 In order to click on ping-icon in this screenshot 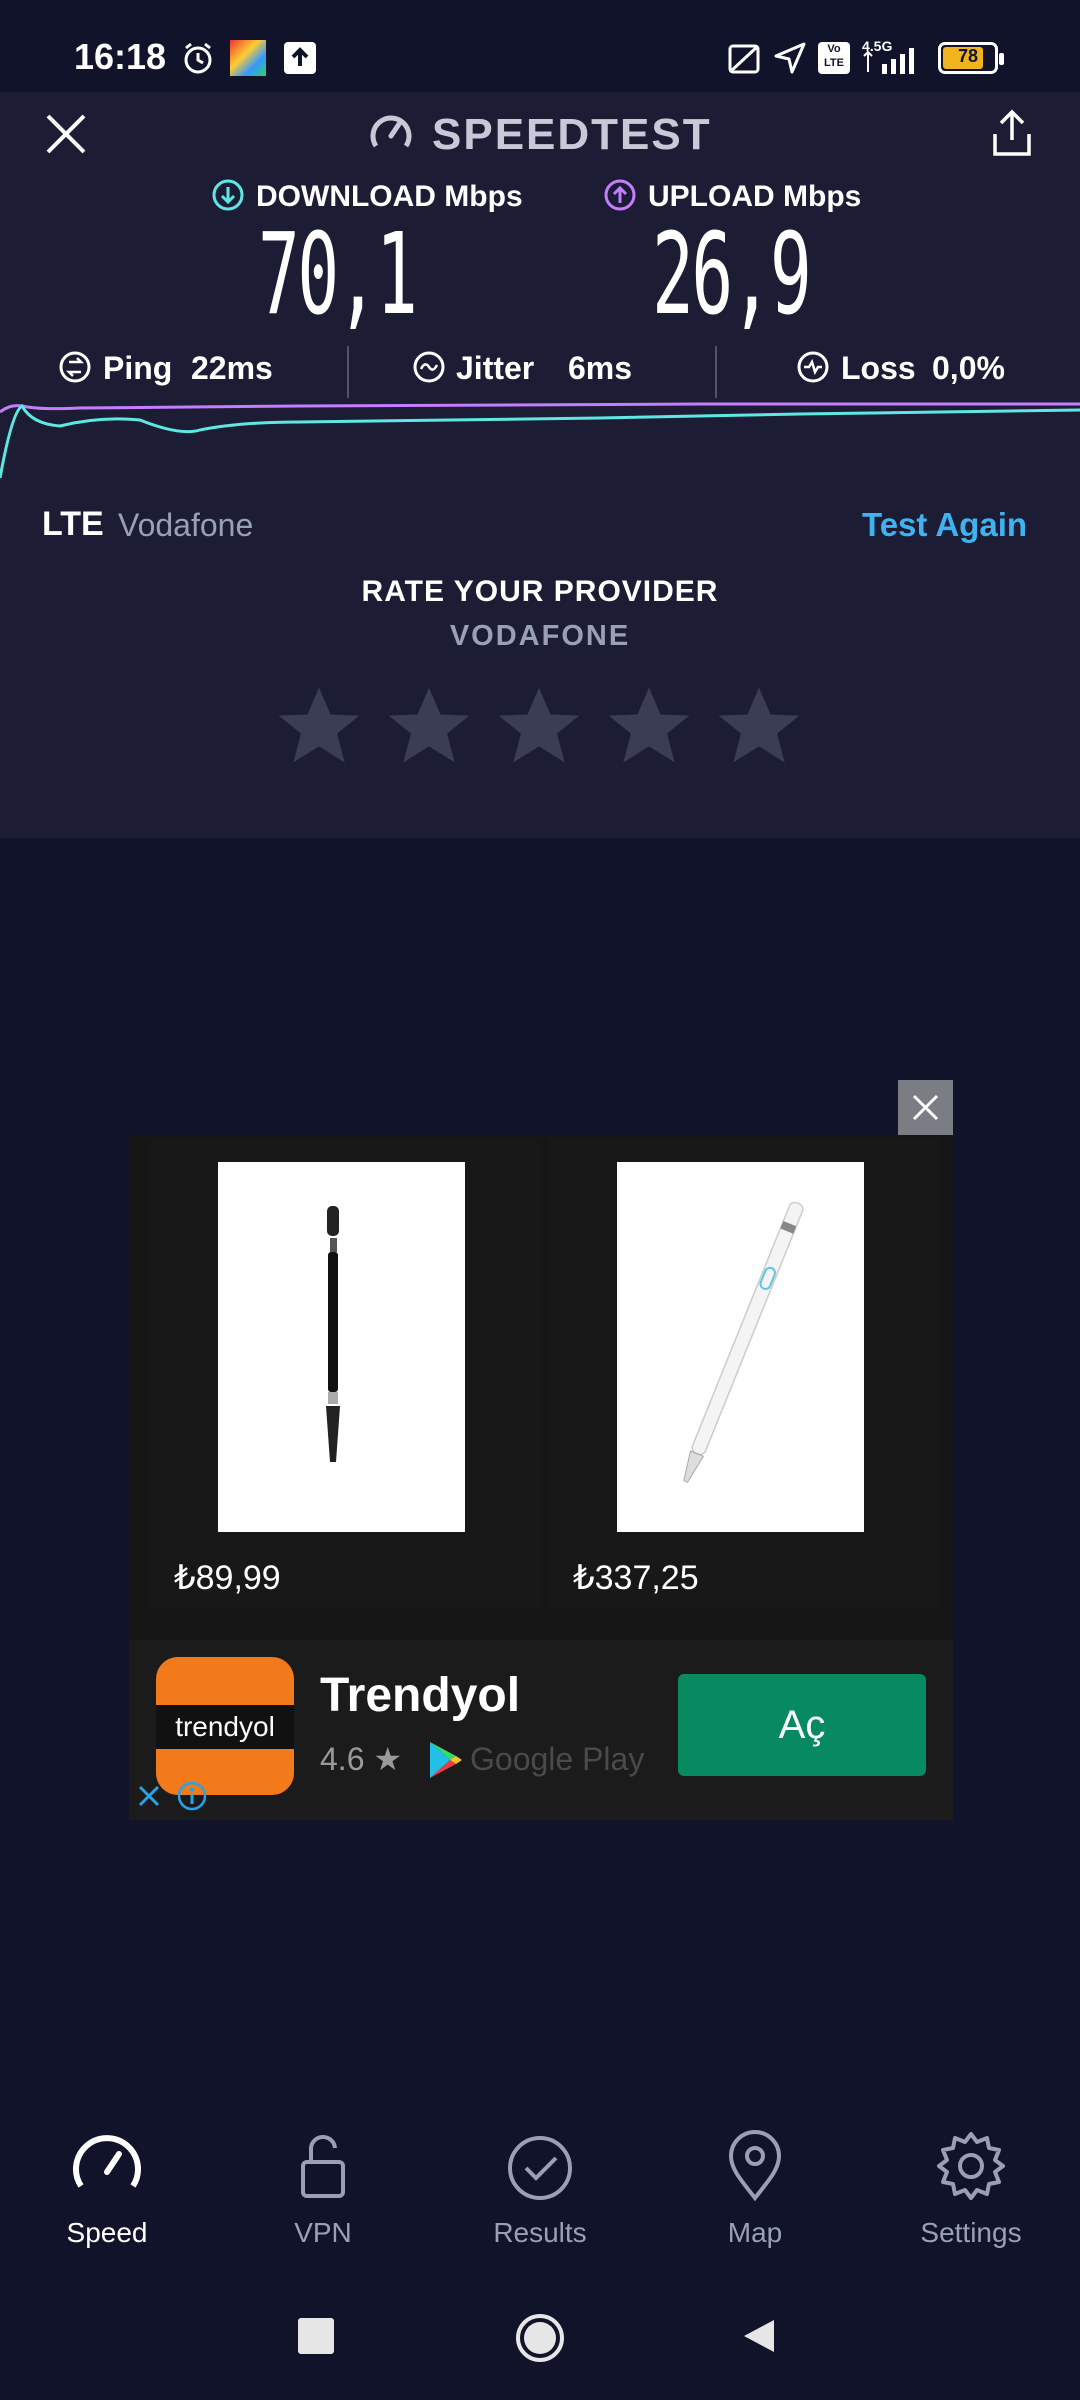, I will do `click(75, 367)`.